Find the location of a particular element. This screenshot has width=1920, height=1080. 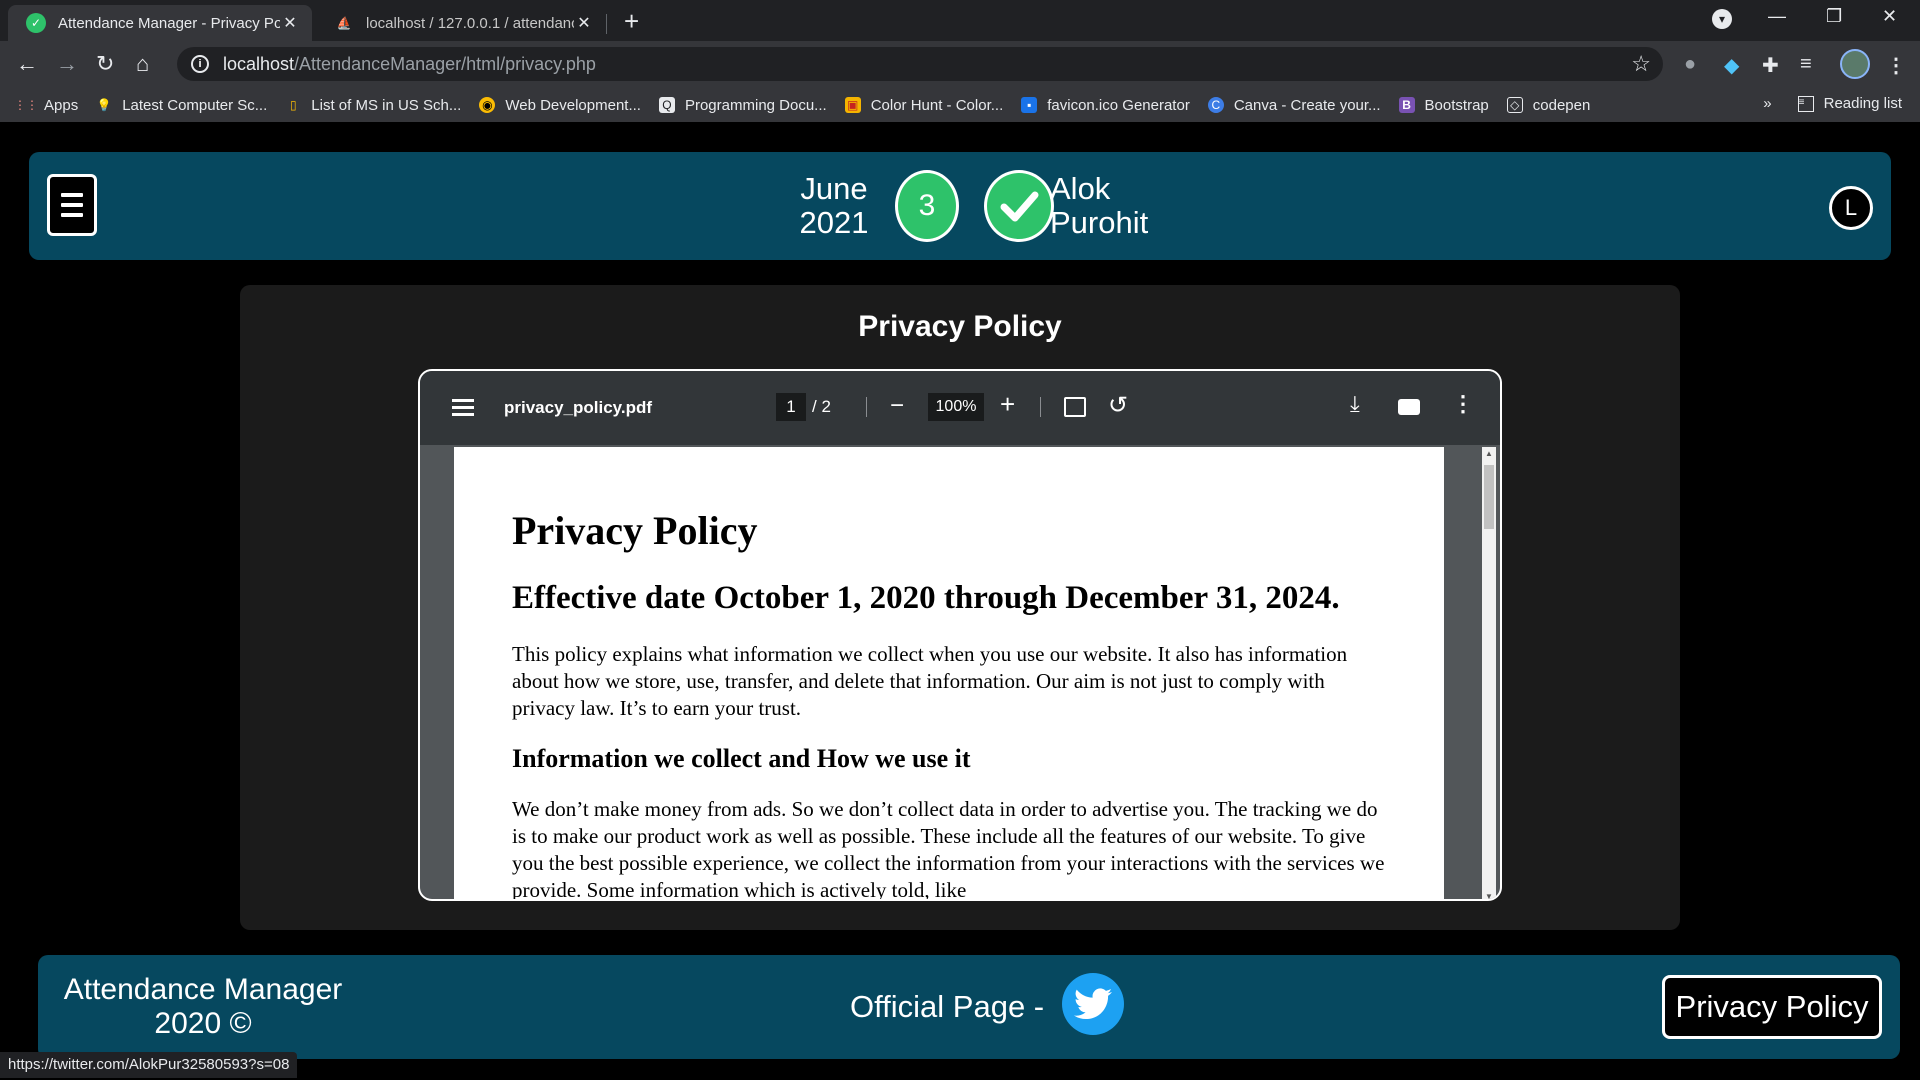

search-doc-icon: Q is located at coordinates (666, 105).